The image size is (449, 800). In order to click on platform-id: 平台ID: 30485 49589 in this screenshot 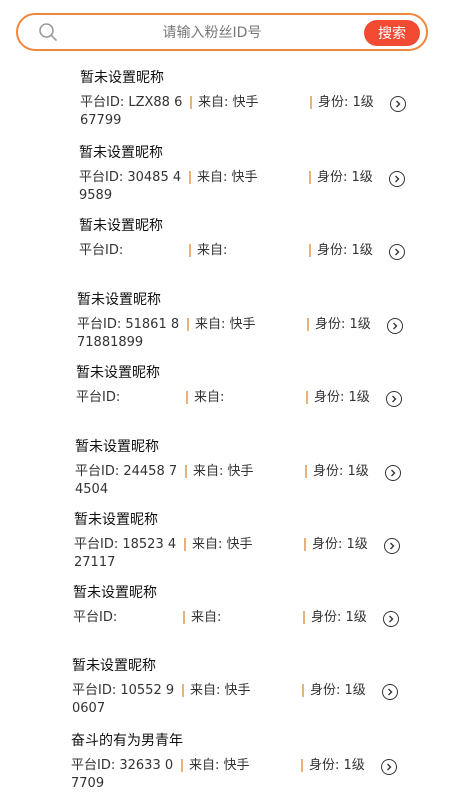, I will do `click(130, 186)`.